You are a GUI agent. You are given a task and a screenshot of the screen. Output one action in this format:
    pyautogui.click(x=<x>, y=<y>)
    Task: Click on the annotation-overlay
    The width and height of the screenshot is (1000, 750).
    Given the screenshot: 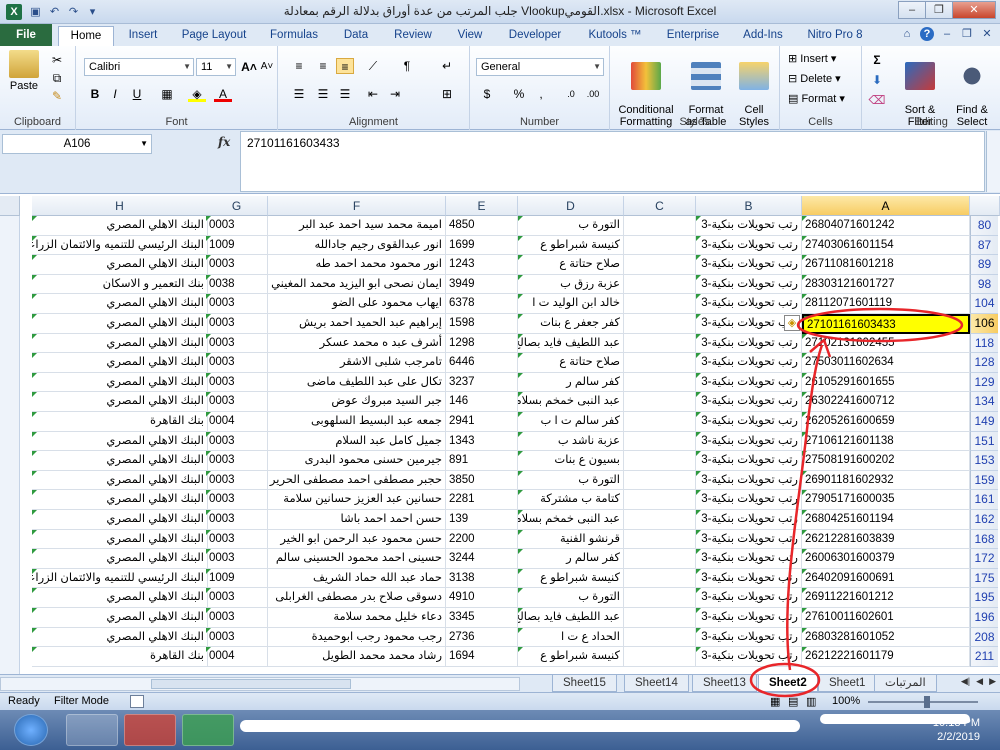 What is the action you would take?
    pyautogui.click(x=856, y=502)
    